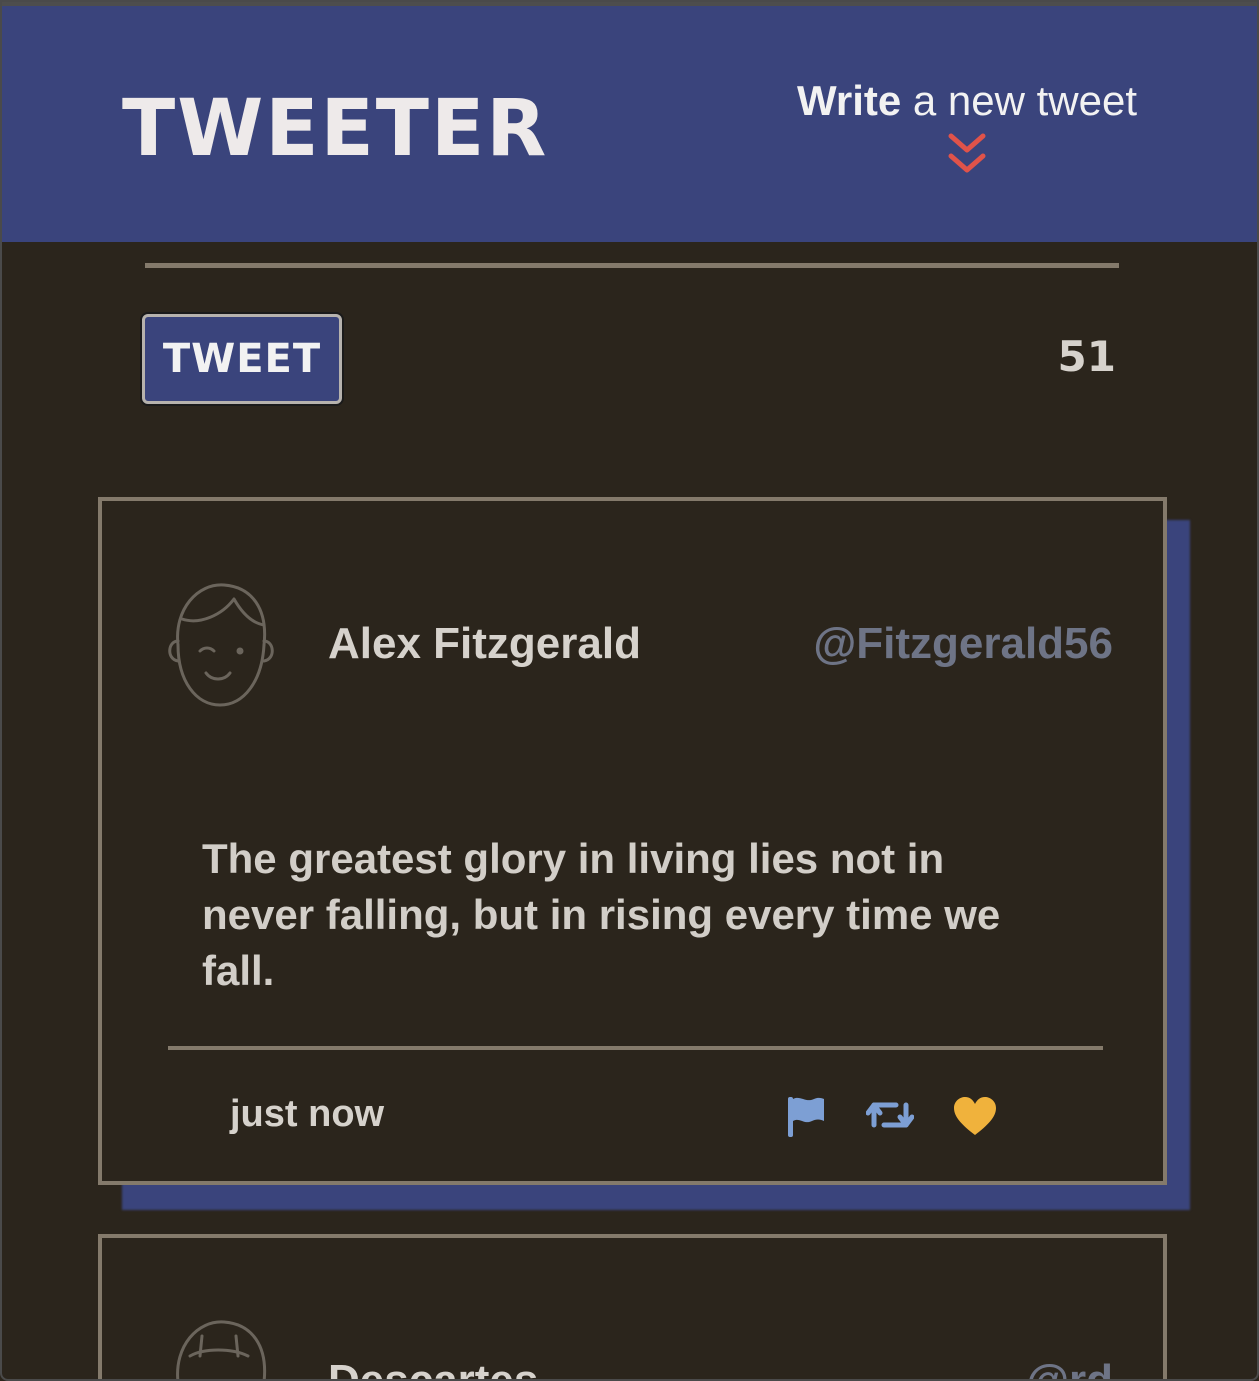 Image resolution: width=1259 pixels, height=1381 pixels. Describe the element at coordinates (963, 643) in the screenshot. I see `tweet-author-handle: @Fitzgerald56` at that location.